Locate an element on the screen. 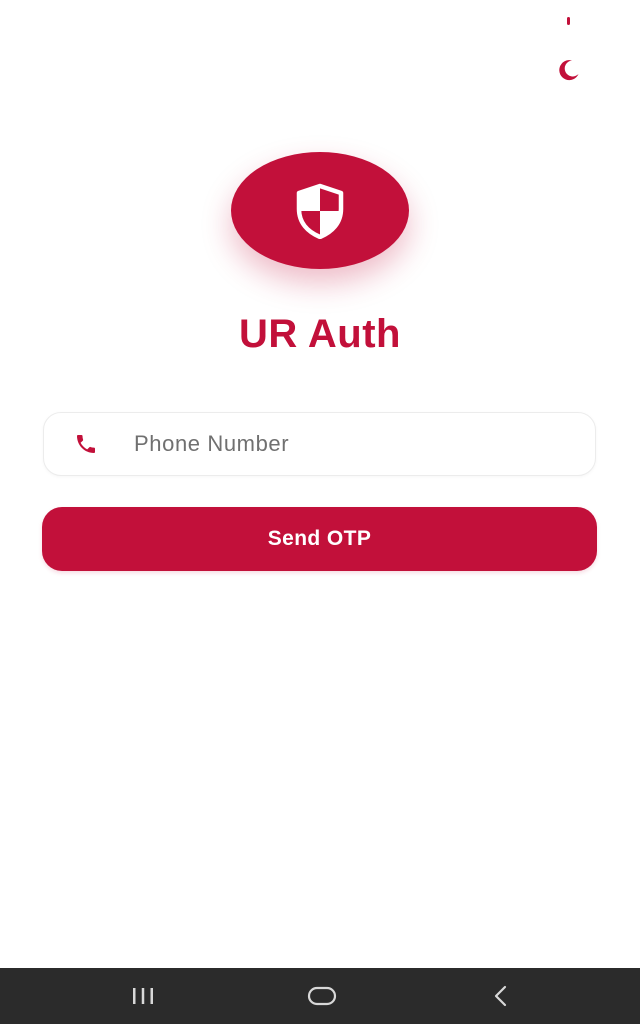  recent-apps-button is located at coordinates (143, 996).